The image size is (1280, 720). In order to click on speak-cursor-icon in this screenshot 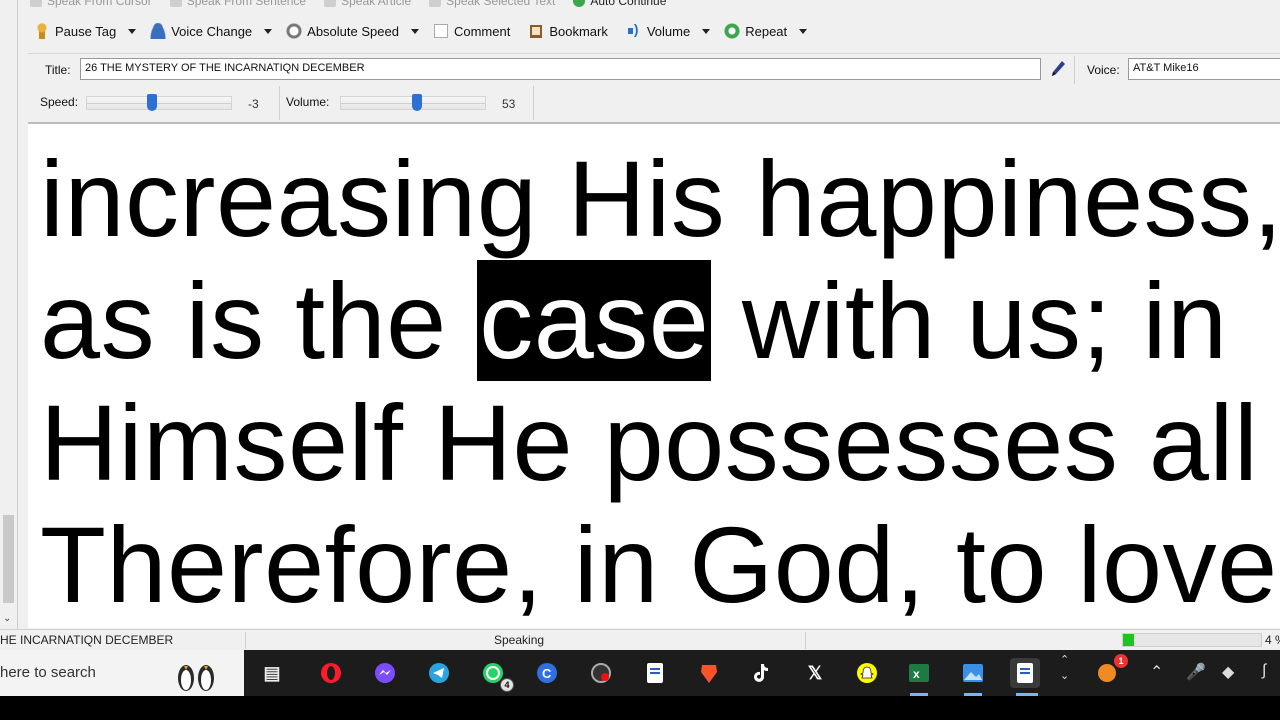, I will do `click(36, 3)`.